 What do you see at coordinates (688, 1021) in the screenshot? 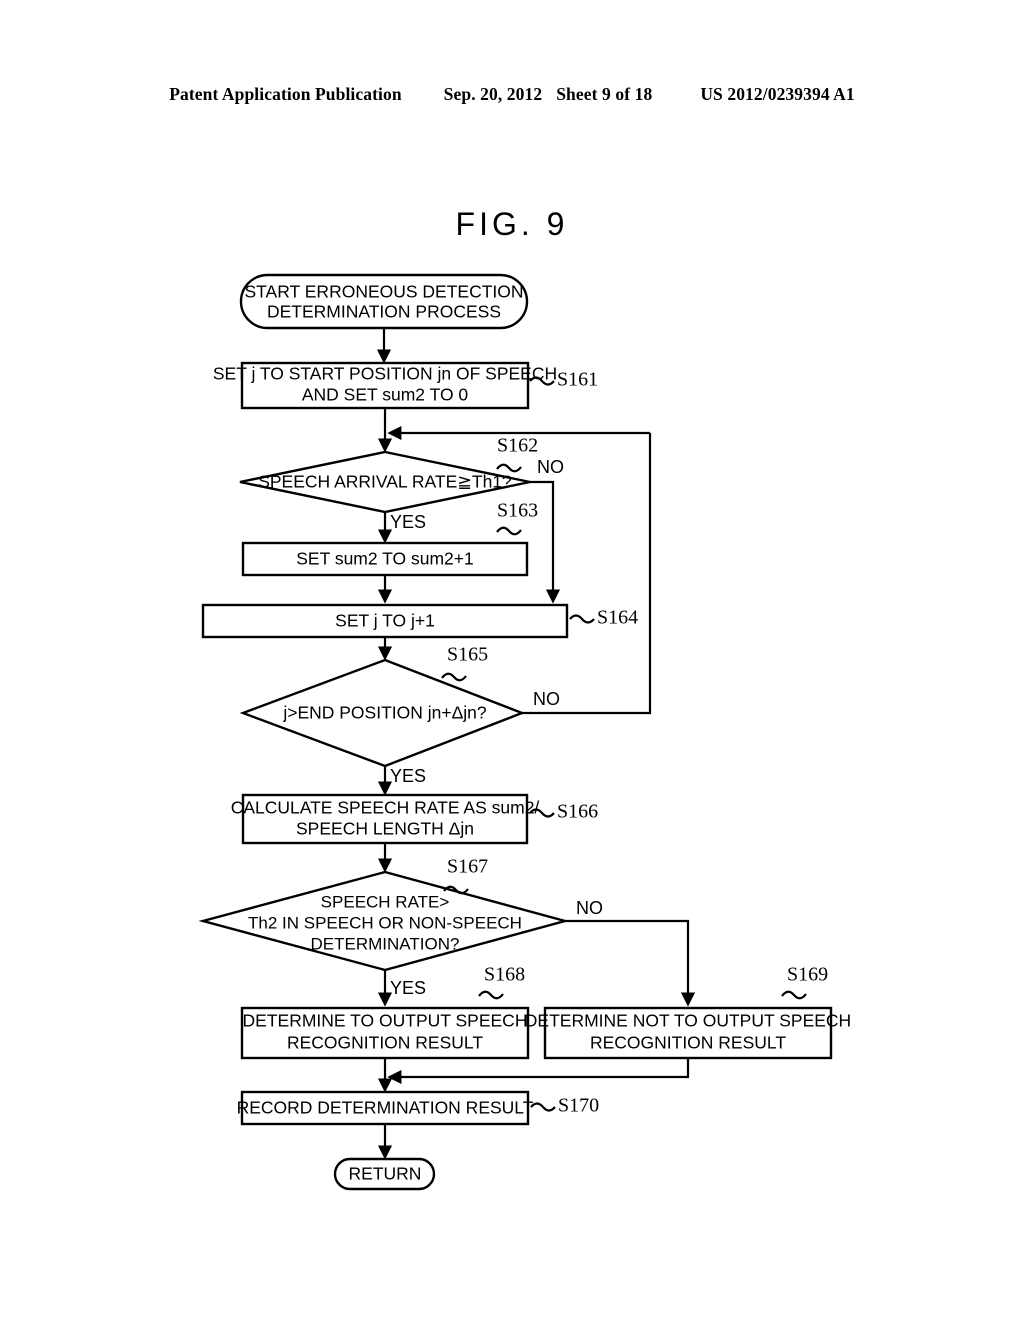
I see `node-s169-line1: DETERMINE NOT TO OUTPUT SPEECH` at bounding box center [688, 1021].